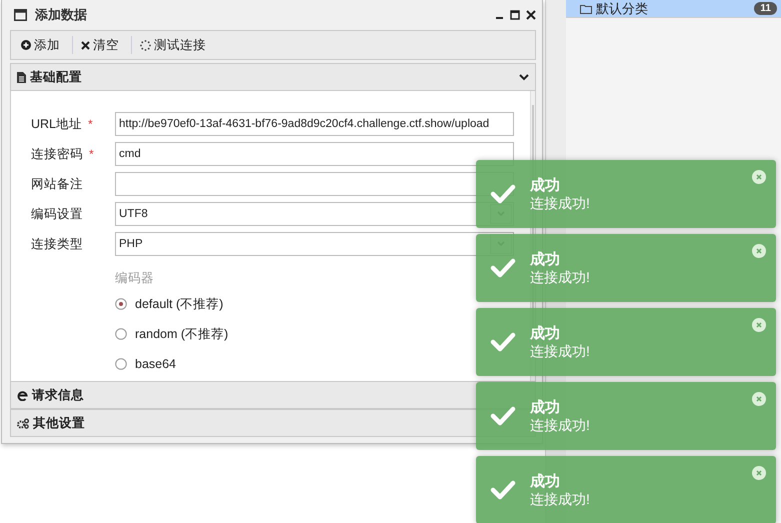 This screenshot has height=523, width=781. What do you see at coordinates (524, 77) in the screenshot?
I see `chevron-down-icon` at bounding box center [524, 77].